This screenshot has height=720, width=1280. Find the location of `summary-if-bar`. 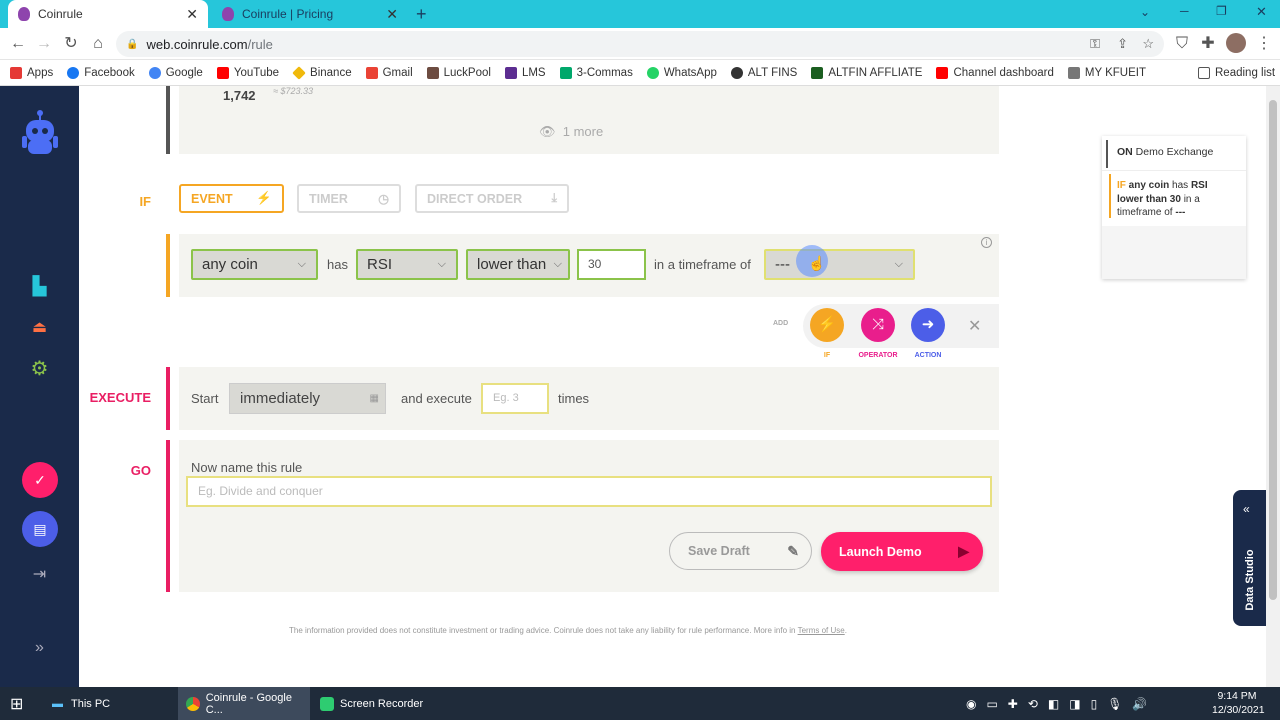

summary-if-bar is located at coordinates (1110, 196).